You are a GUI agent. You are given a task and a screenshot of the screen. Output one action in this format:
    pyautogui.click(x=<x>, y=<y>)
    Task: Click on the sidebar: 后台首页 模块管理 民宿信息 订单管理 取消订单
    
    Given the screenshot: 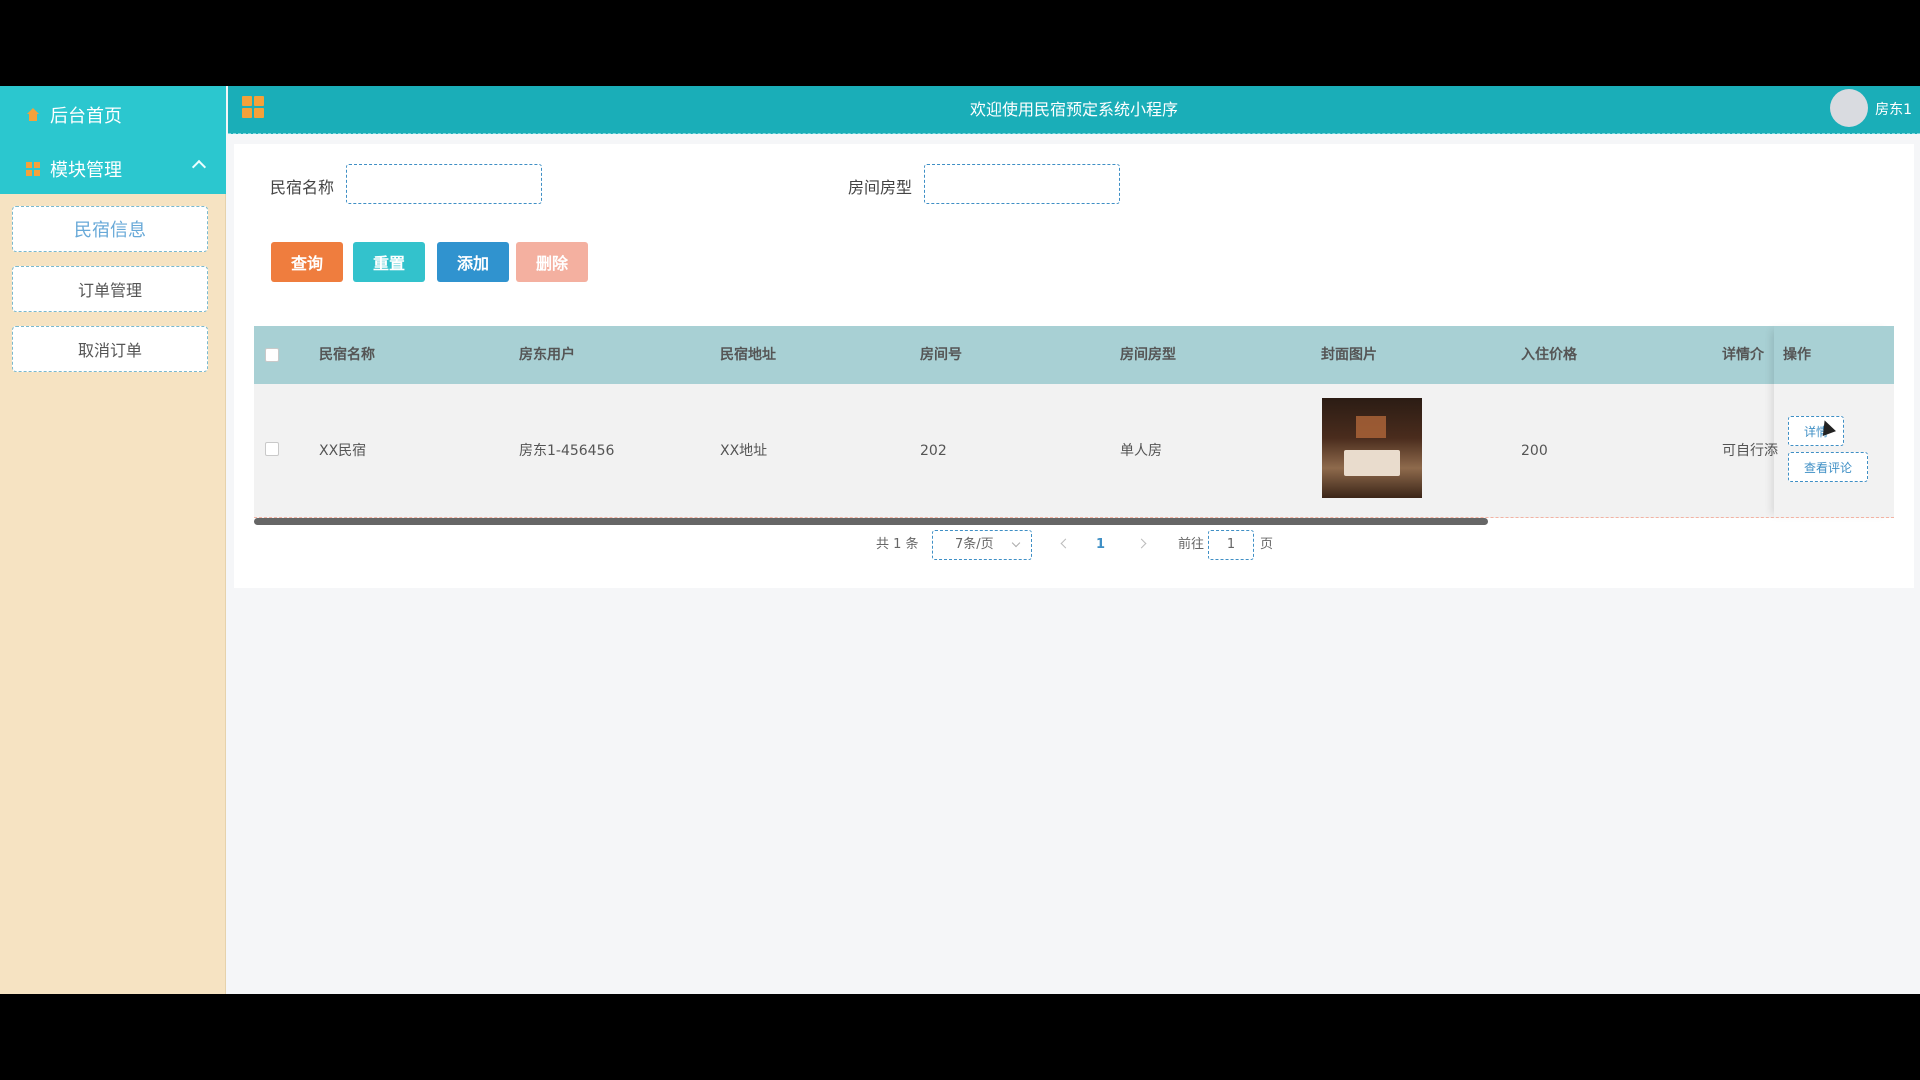 What is the action you would take?
    pyautogui.click(x=113, y=540)
    